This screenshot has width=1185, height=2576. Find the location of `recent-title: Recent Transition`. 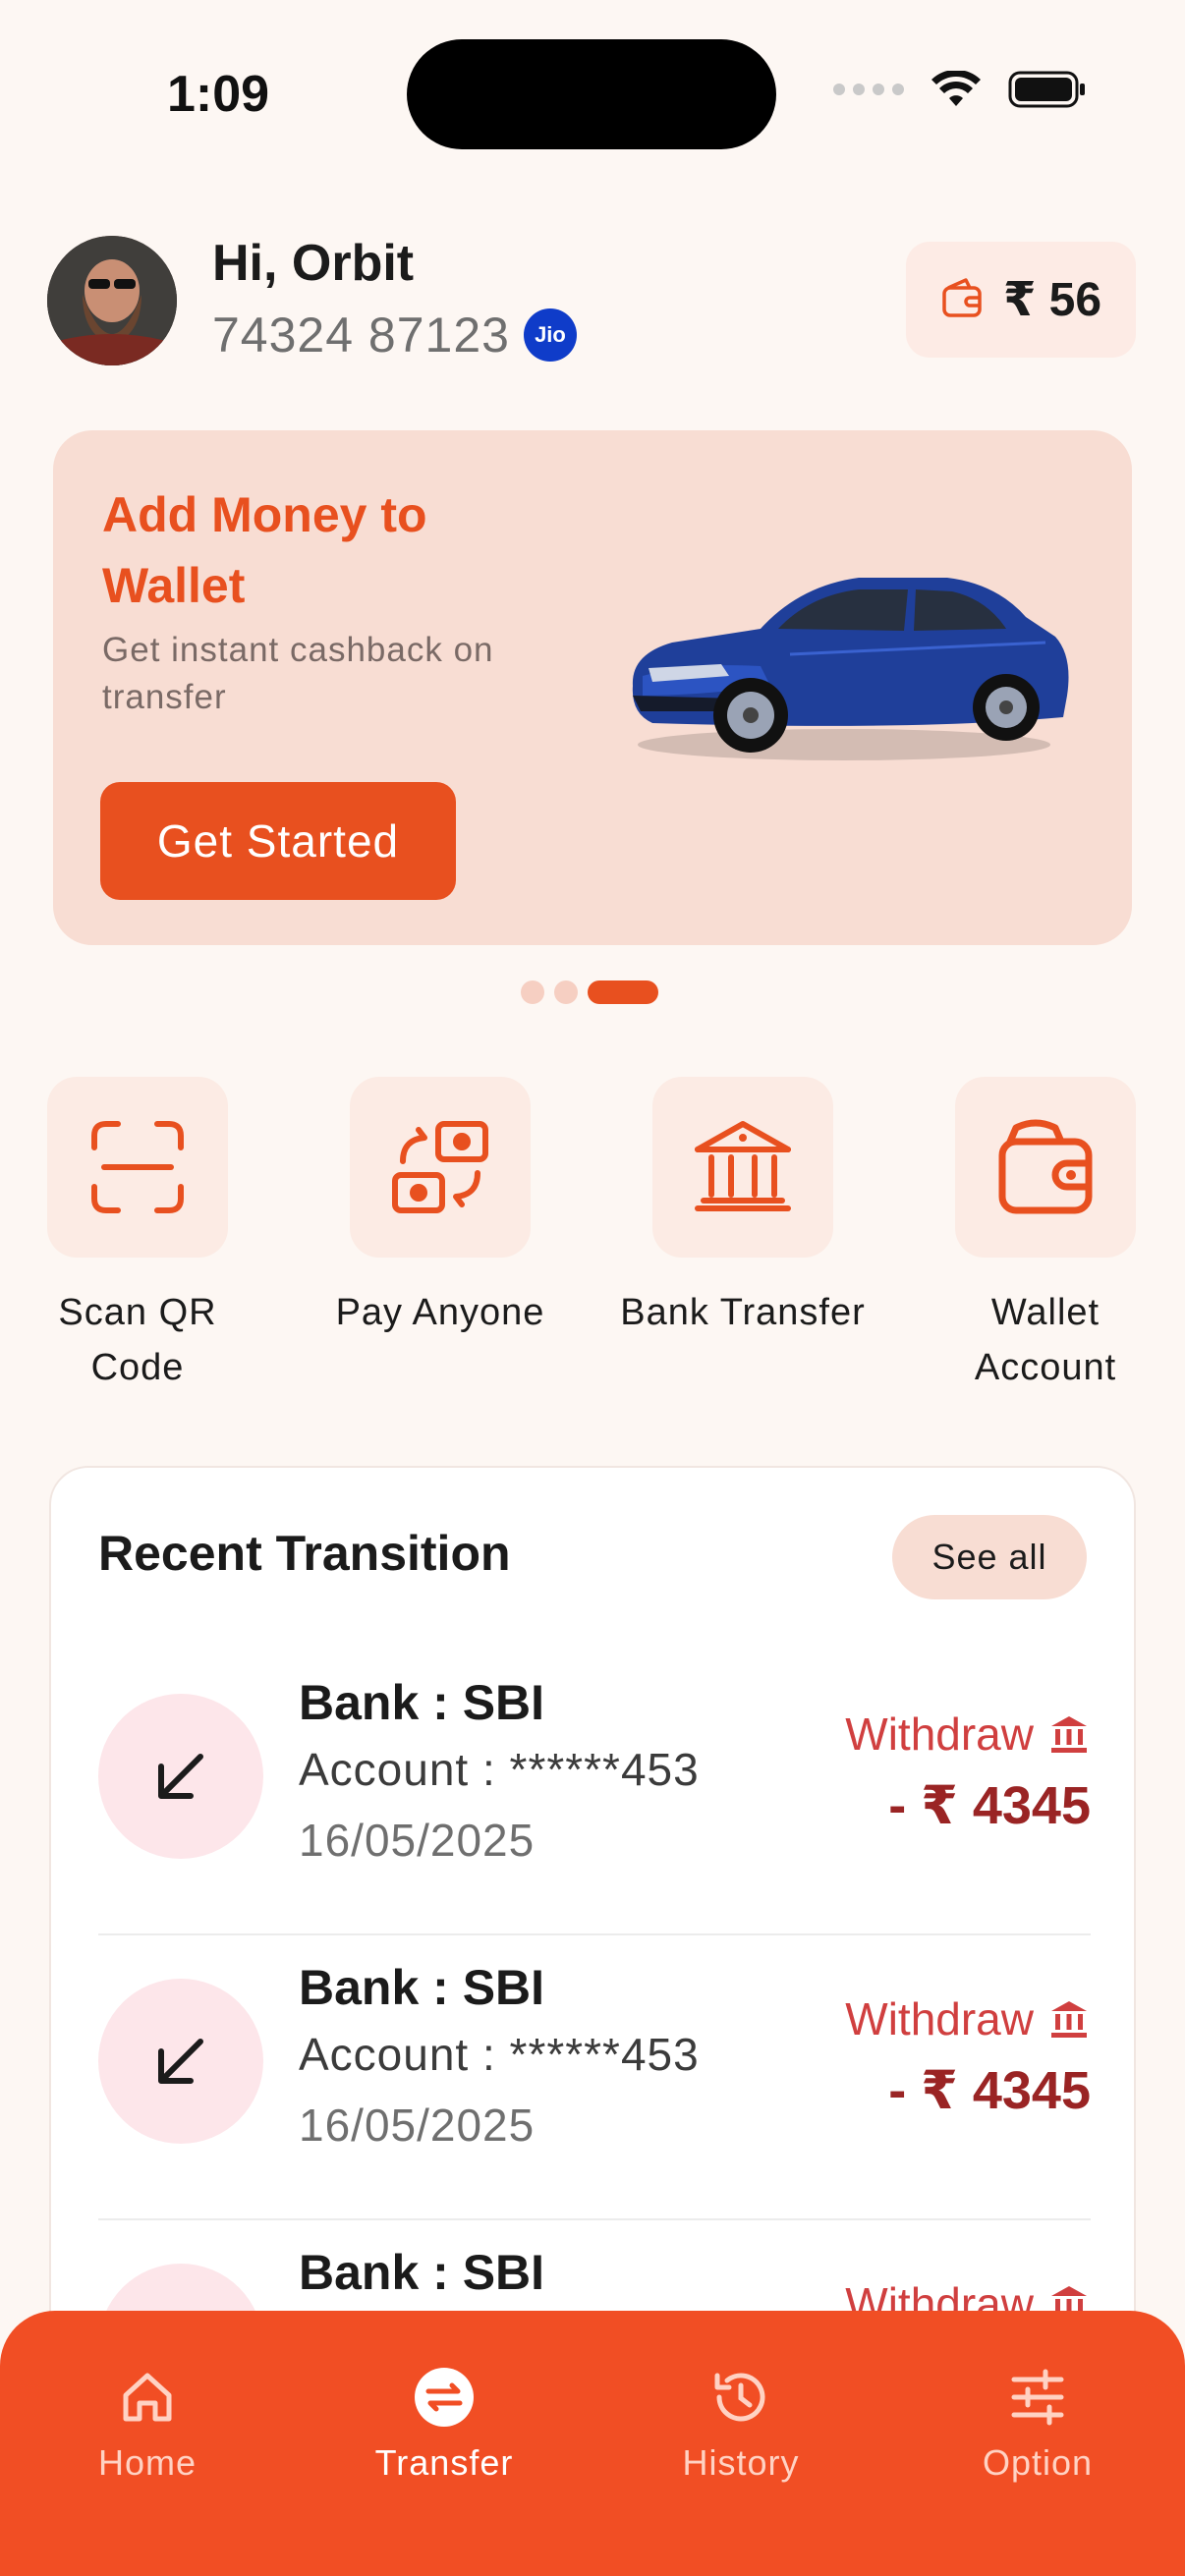

recent-title: Recent Transition is located at coordinates (305, 1553).